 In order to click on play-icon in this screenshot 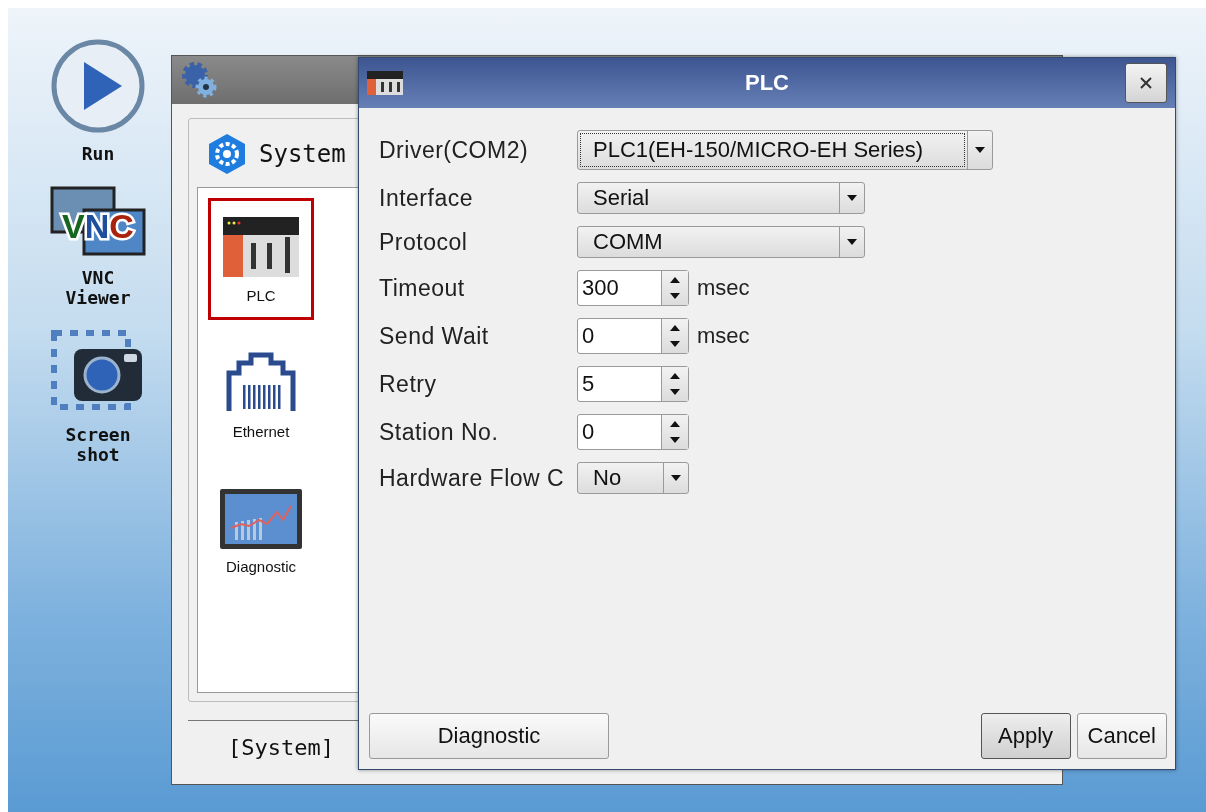, I will do `click(98, 86)`.